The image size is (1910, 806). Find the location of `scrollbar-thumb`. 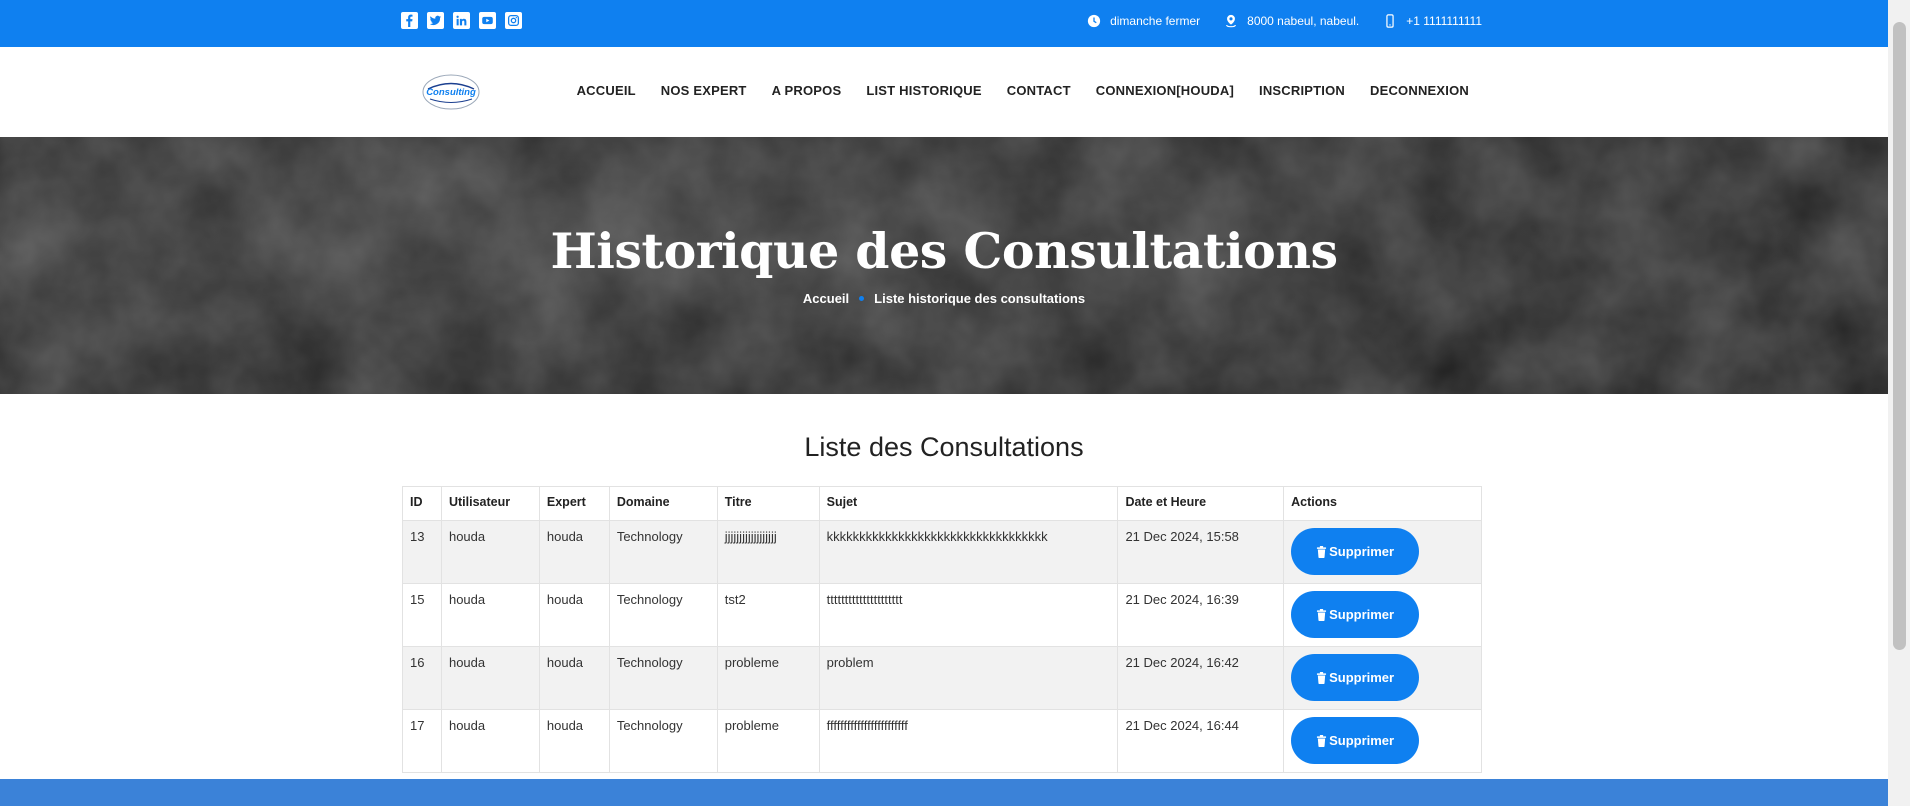

scrollbar-thumb is located at coordinates (1899, 336).